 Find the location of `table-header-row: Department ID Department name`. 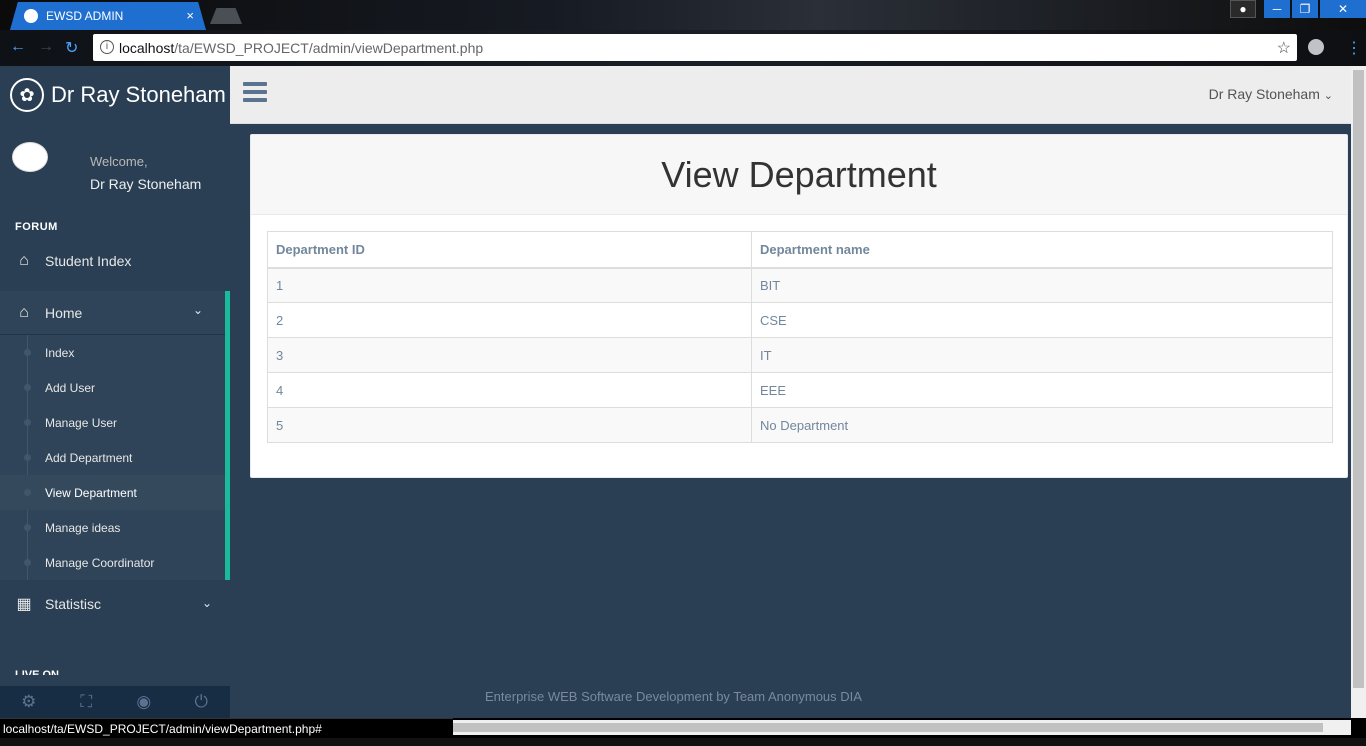

table-header-row: Department ID Department name is located at coordinates (800, 250).